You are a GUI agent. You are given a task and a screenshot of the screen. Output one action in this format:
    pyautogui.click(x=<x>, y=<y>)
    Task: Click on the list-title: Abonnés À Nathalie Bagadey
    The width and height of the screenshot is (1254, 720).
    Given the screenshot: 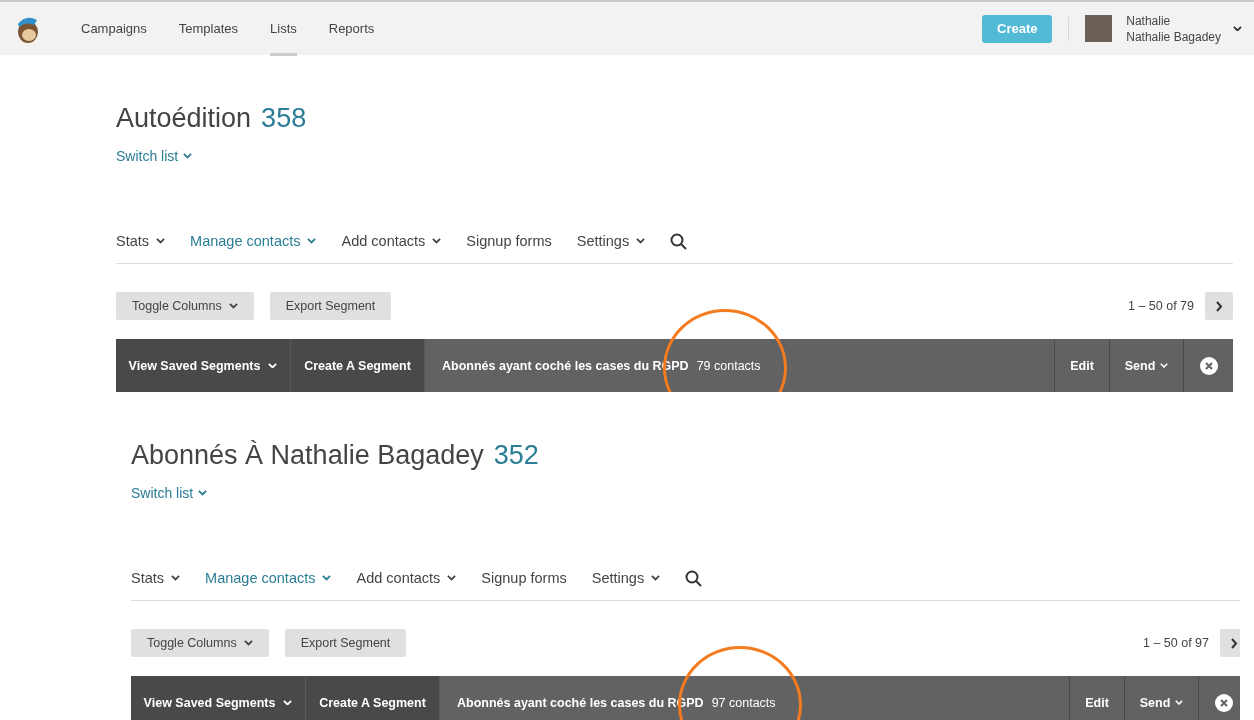 What is the action you would take?
    pyautogui.click(x=307, y=455)
    